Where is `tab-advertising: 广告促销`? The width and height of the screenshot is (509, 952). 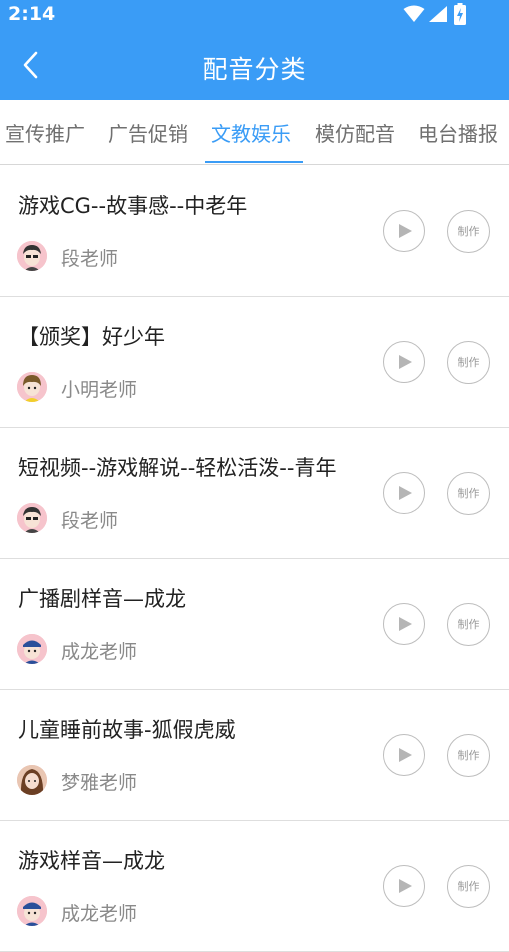 tab-advertising: 广告促销 is located at coordinates (148, 132).